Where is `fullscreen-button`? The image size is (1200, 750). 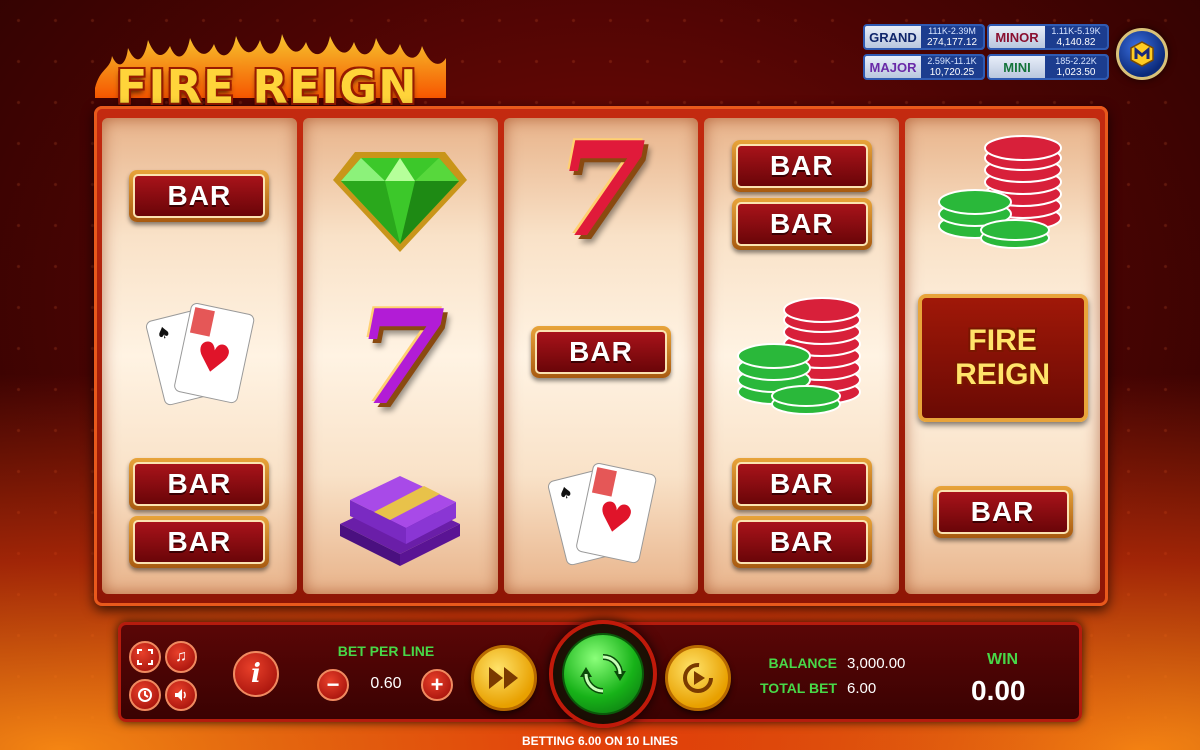
fullscreen-button is located at coordinates (145, 657).